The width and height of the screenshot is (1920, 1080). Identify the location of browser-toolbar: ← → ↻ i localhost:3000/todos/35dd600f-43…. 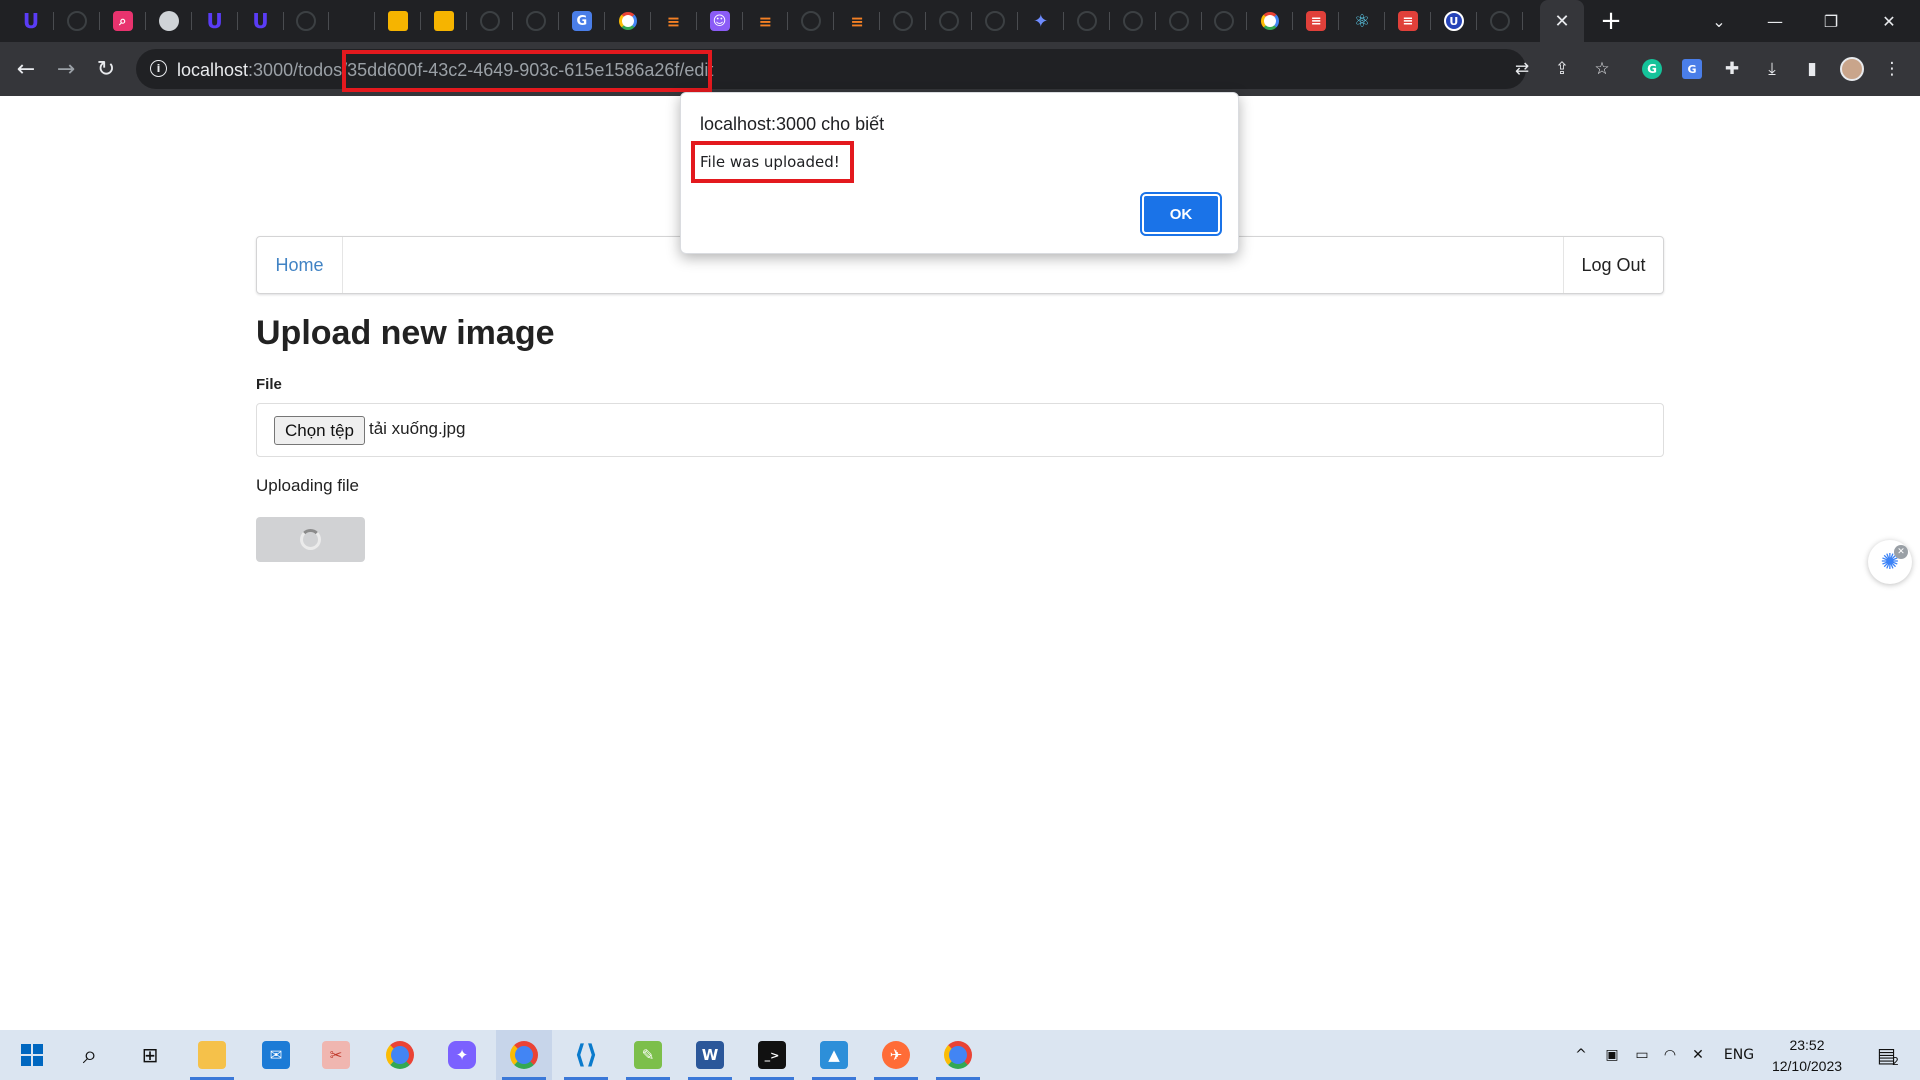
(960, 69).